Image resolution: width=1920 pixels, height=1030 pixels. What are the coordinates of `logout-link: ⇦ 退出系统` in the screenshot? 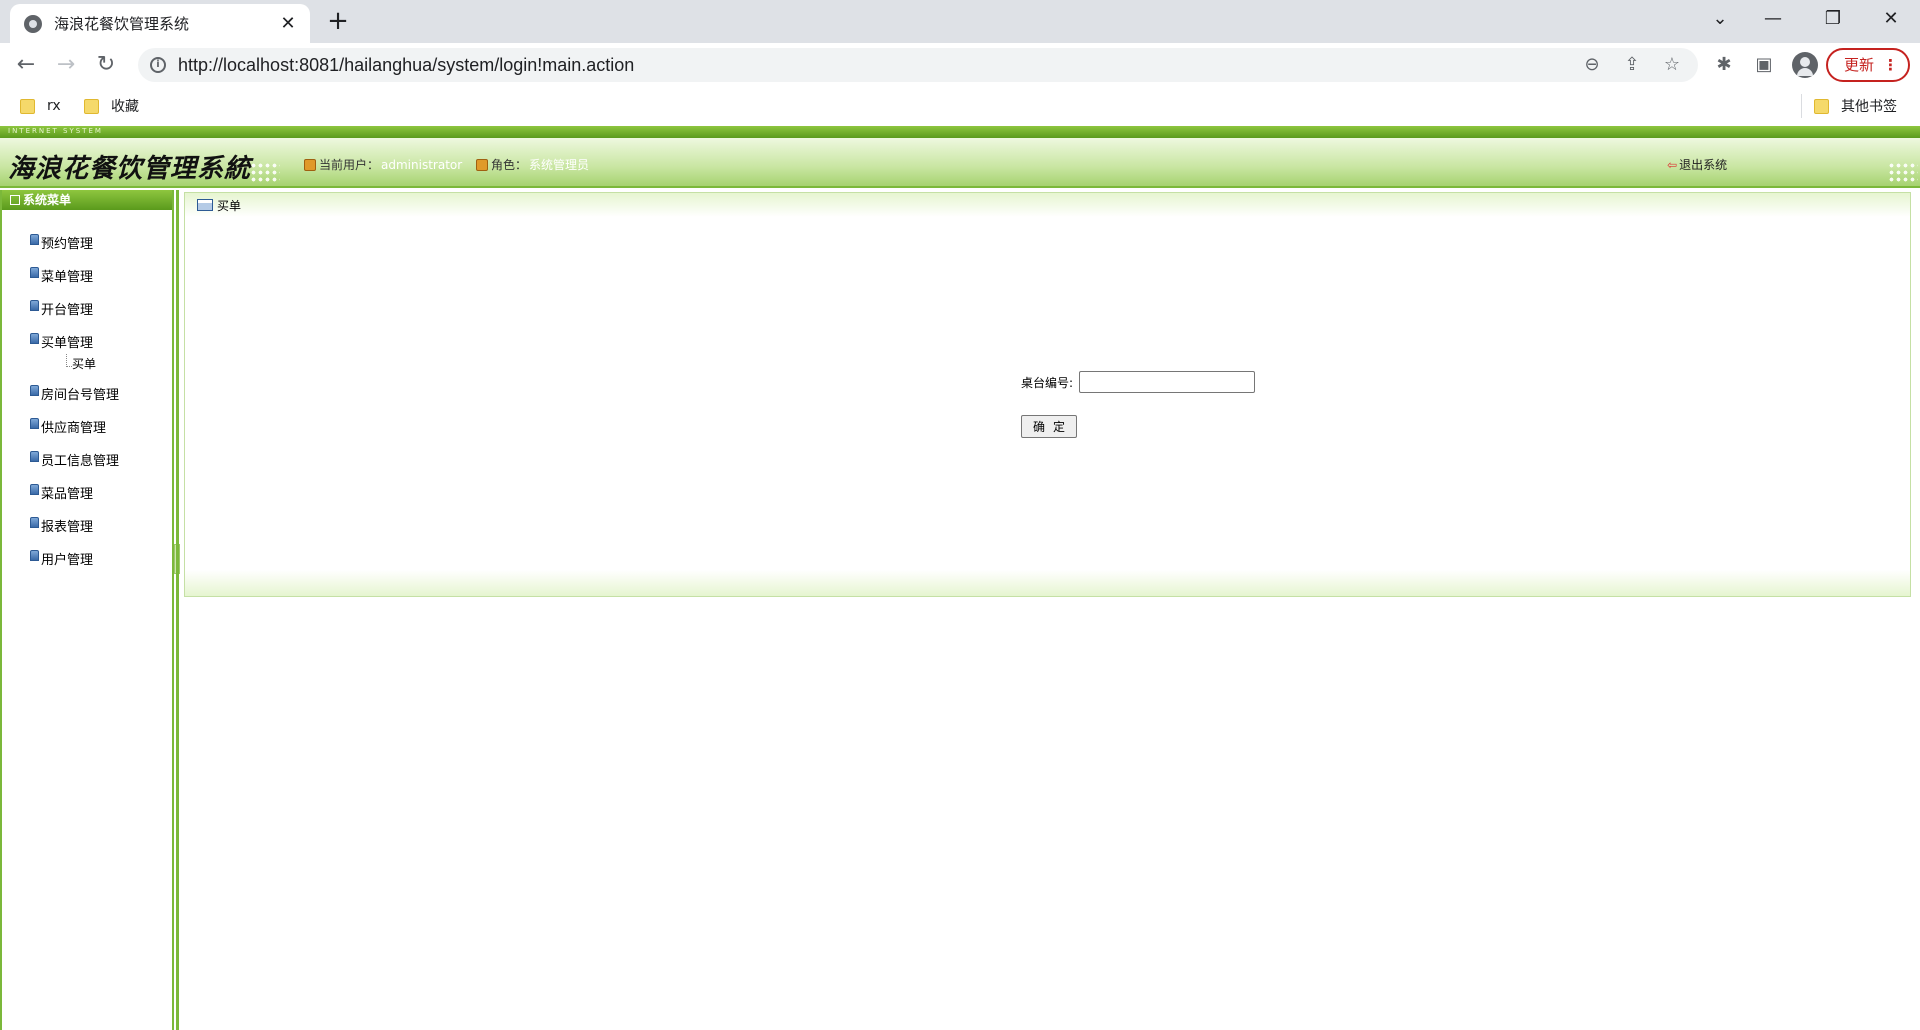 It's located at (1697, 164).